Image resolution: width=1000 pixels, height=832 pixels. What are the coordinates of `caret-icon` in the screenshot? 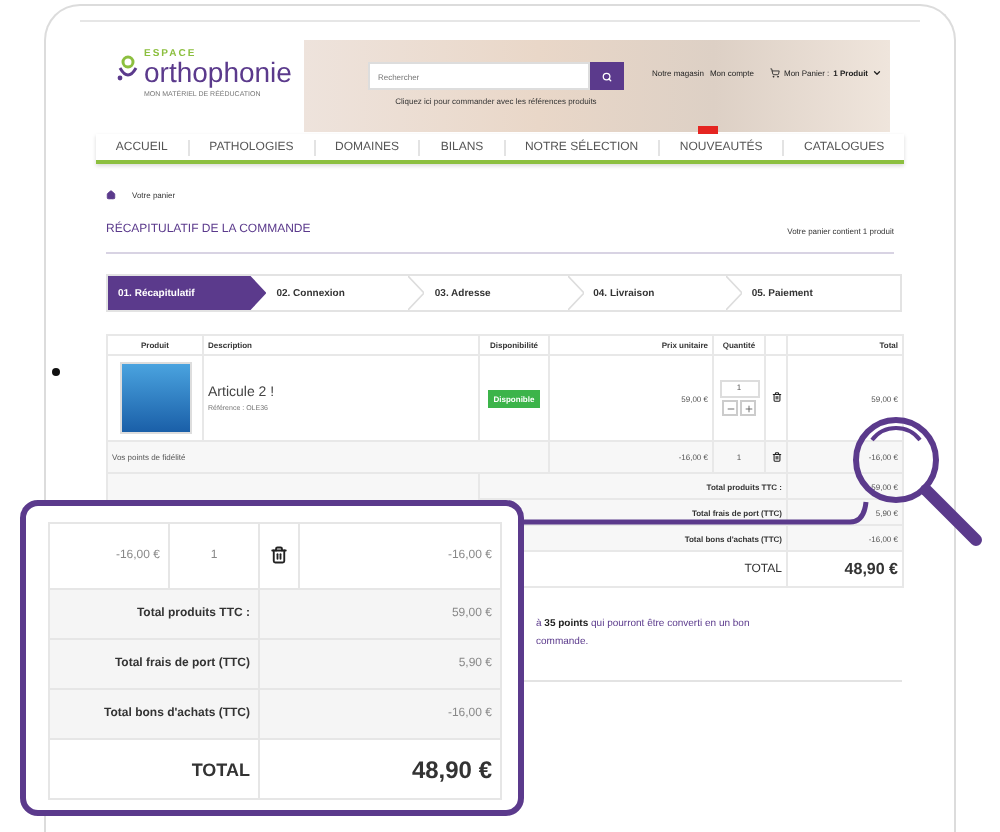 It's located at (877, 72).